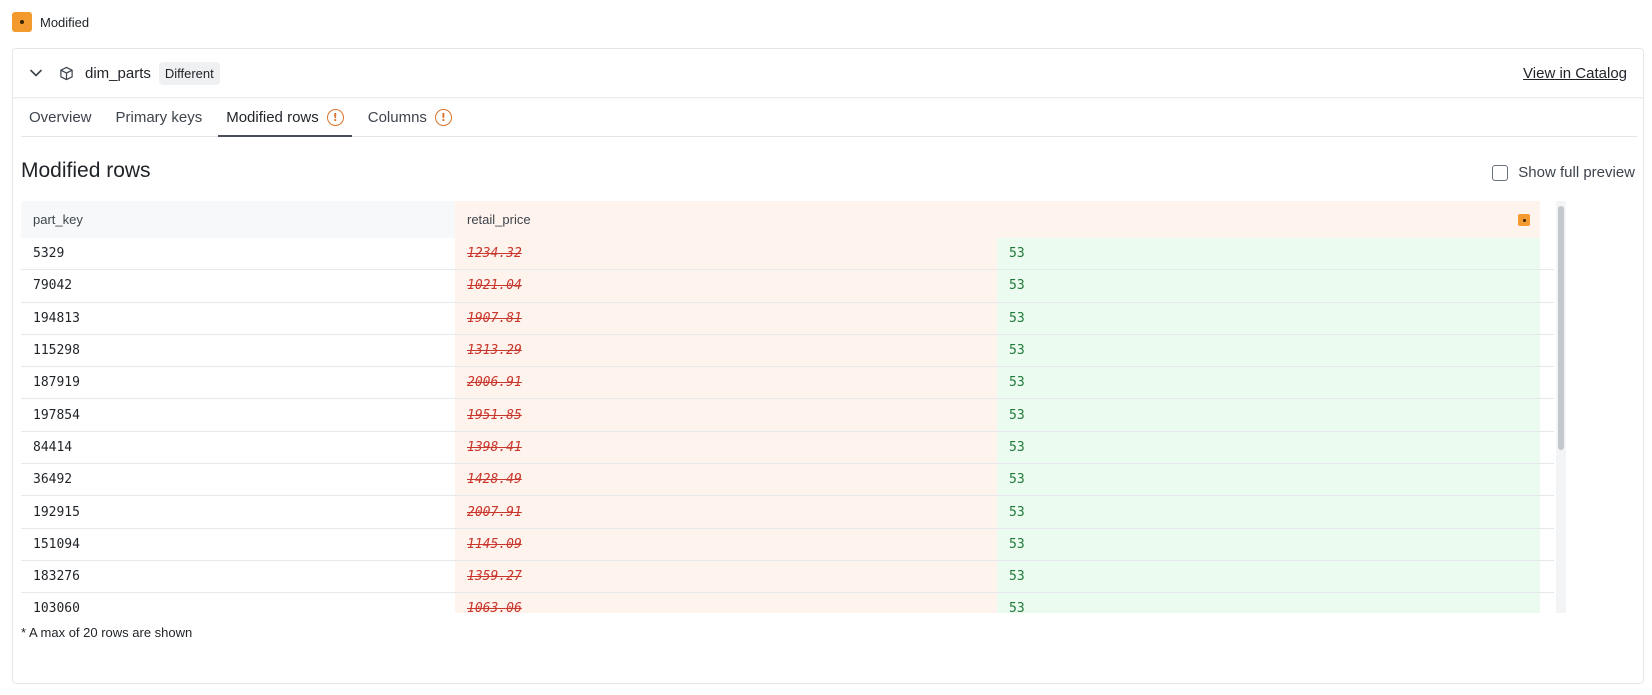 The height and width of the screenshot is (695, 1652). I want to click on row-limit-note: * A max of 20 rows are shown, so click(107, 632).